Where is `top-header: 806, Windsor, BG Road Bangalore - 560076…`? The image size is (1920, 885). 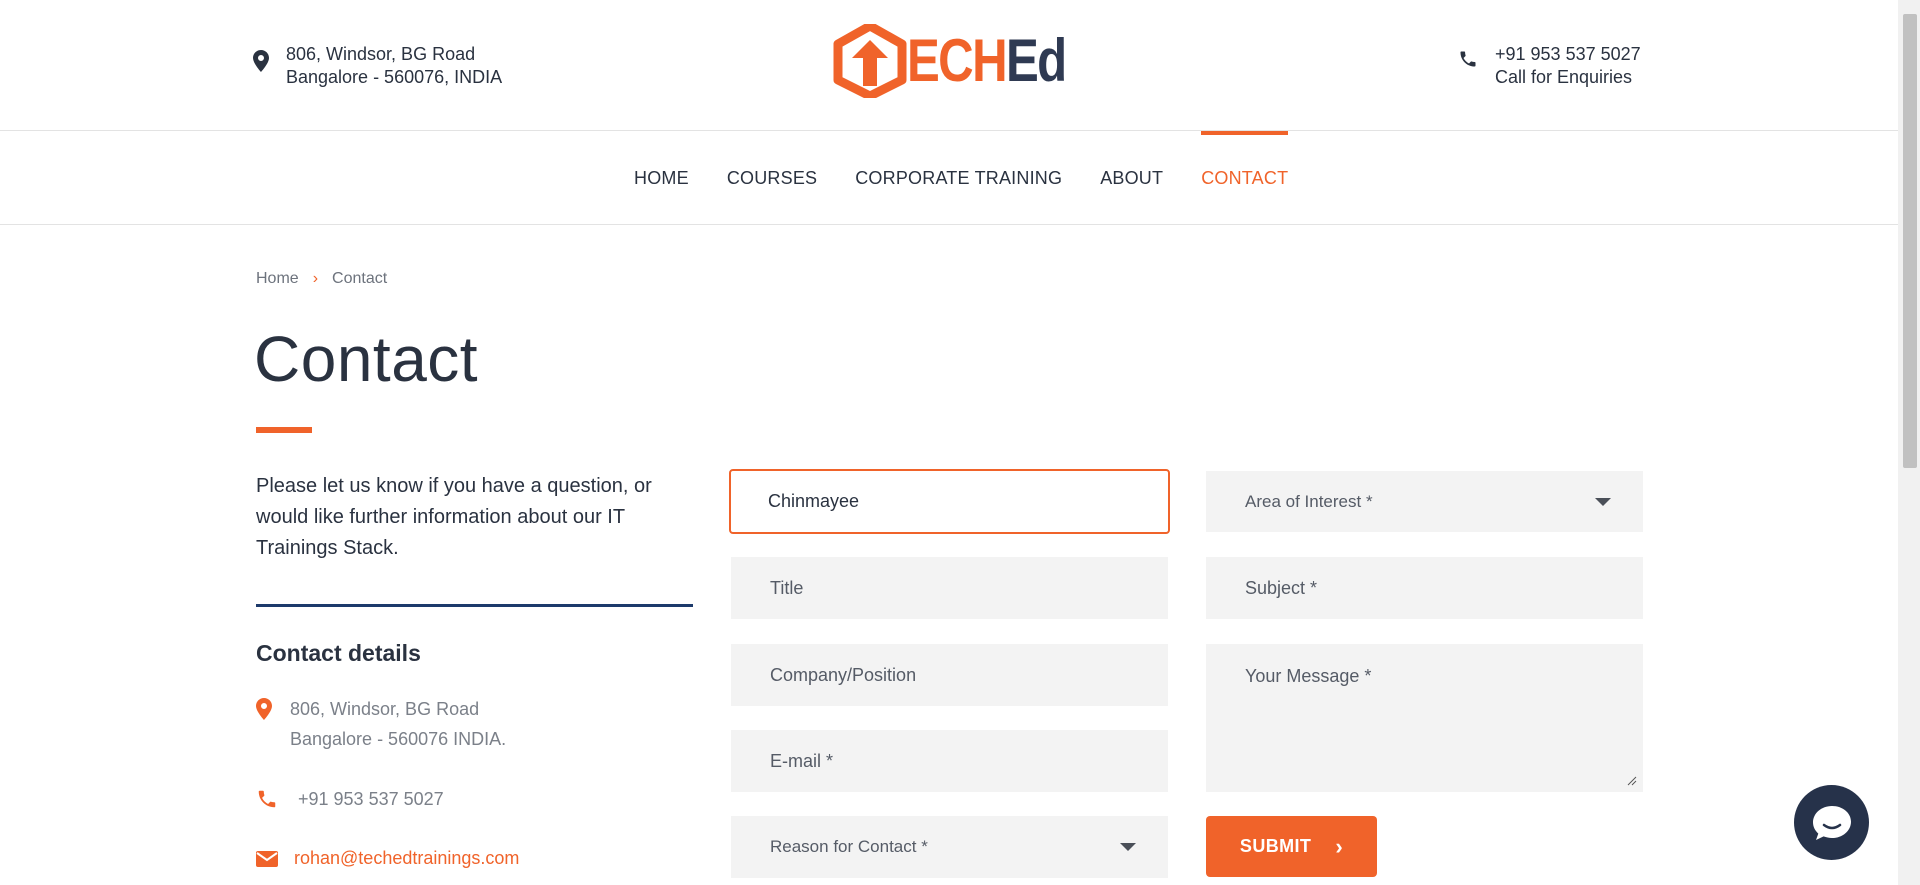
top-header: 806, Windsor, BG Road Bangalore - 560076… is located at coordinates (949, 65).